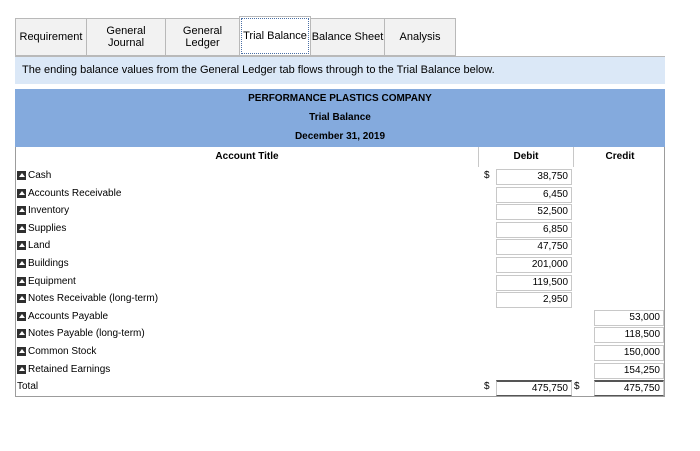 This screenshot has height=451, width=700. What do you see at coordinates (52, 281) in the screenshot?
I see `account-title: Equipment` at bounding box center [52, 281].